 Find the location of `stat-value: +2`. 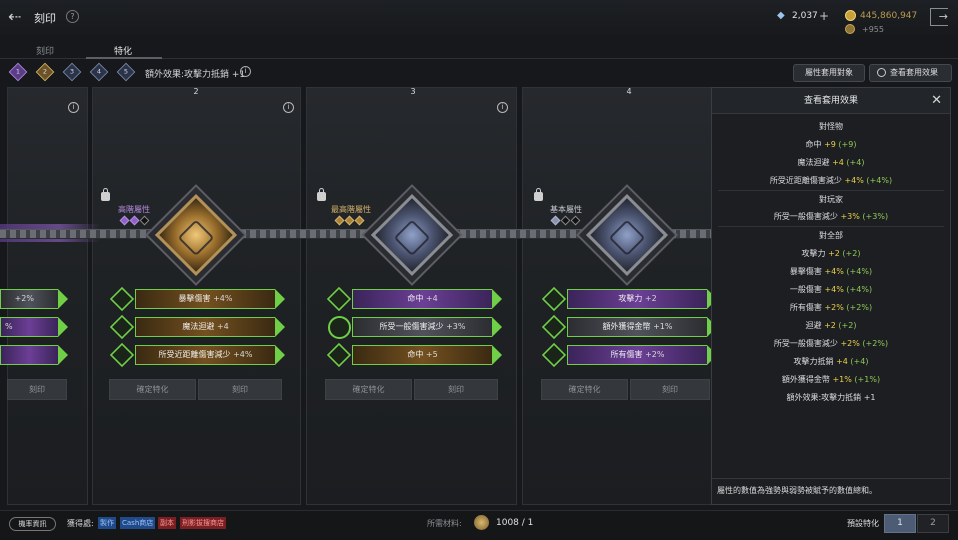

stat-value: +2 is located at coordinates (650, 298).